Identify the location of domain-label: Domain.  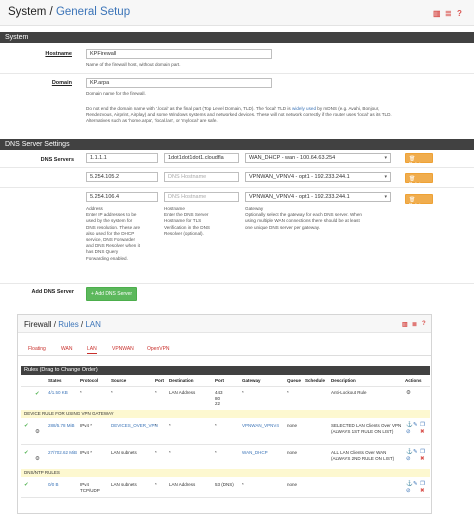
(61, 83).